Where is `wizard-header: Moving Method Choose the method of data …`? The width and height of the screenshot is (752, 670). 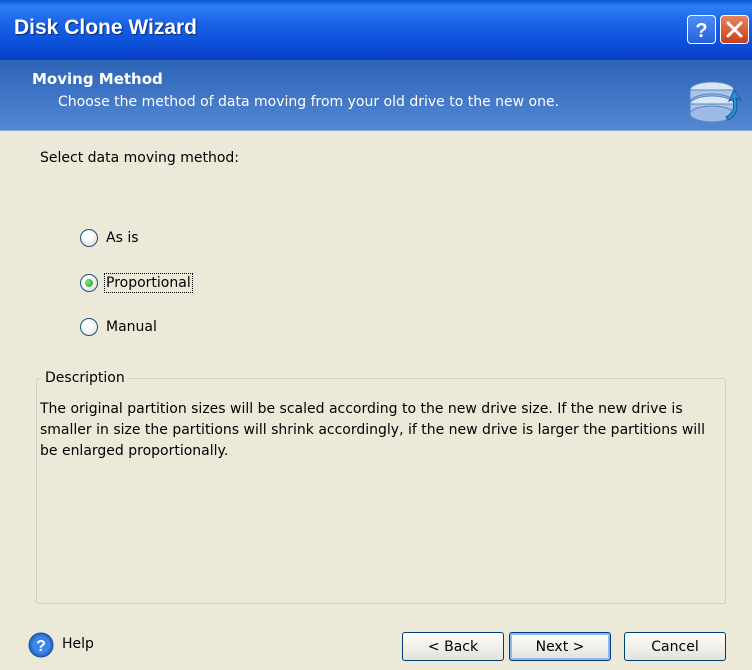
wizard-header: Moving Method Choose the method of data … is located at coordinates (376, 95).